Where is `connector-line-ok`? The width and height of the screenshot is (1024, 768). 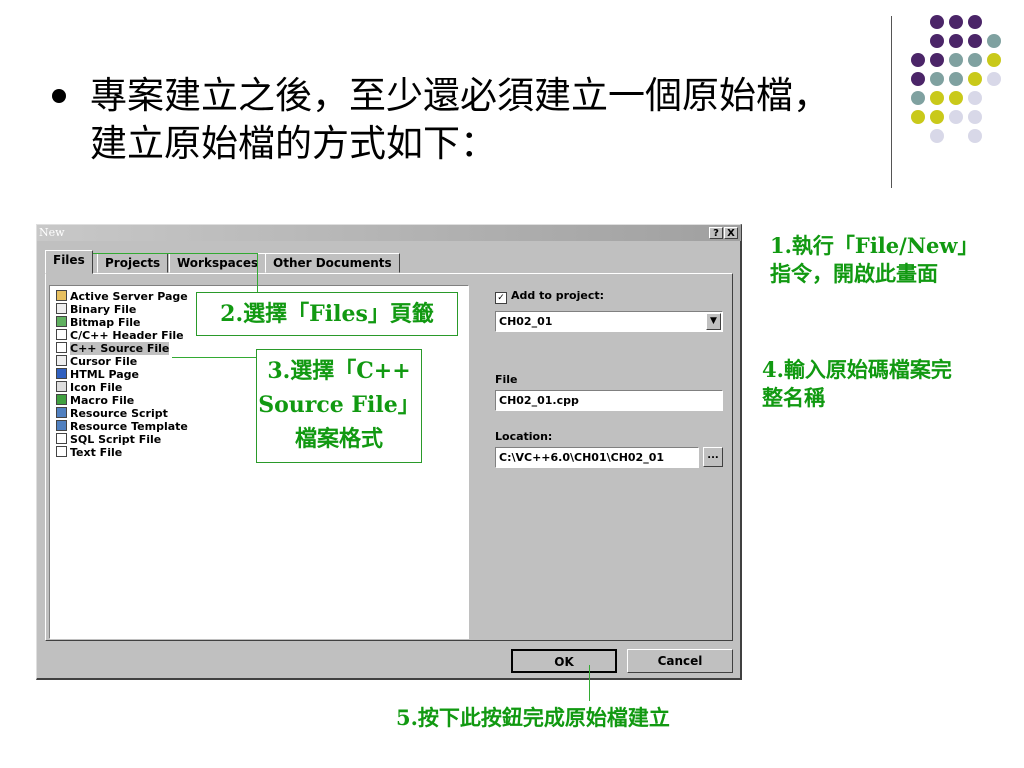 connector-line-ok is located at coordinates (589, 683).